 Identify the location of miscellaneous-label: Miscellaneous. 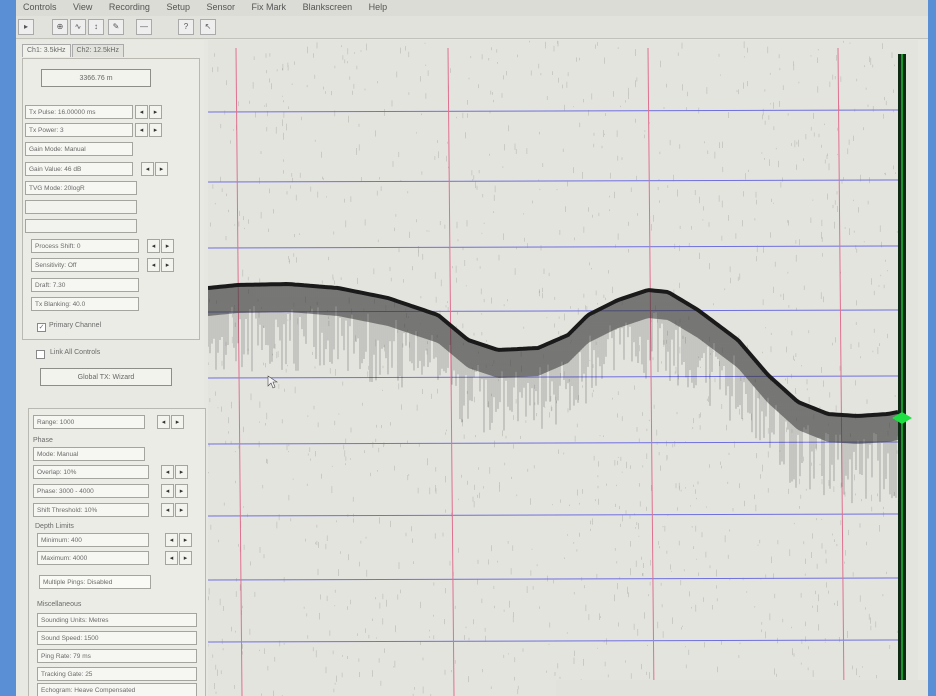
(59, 604).